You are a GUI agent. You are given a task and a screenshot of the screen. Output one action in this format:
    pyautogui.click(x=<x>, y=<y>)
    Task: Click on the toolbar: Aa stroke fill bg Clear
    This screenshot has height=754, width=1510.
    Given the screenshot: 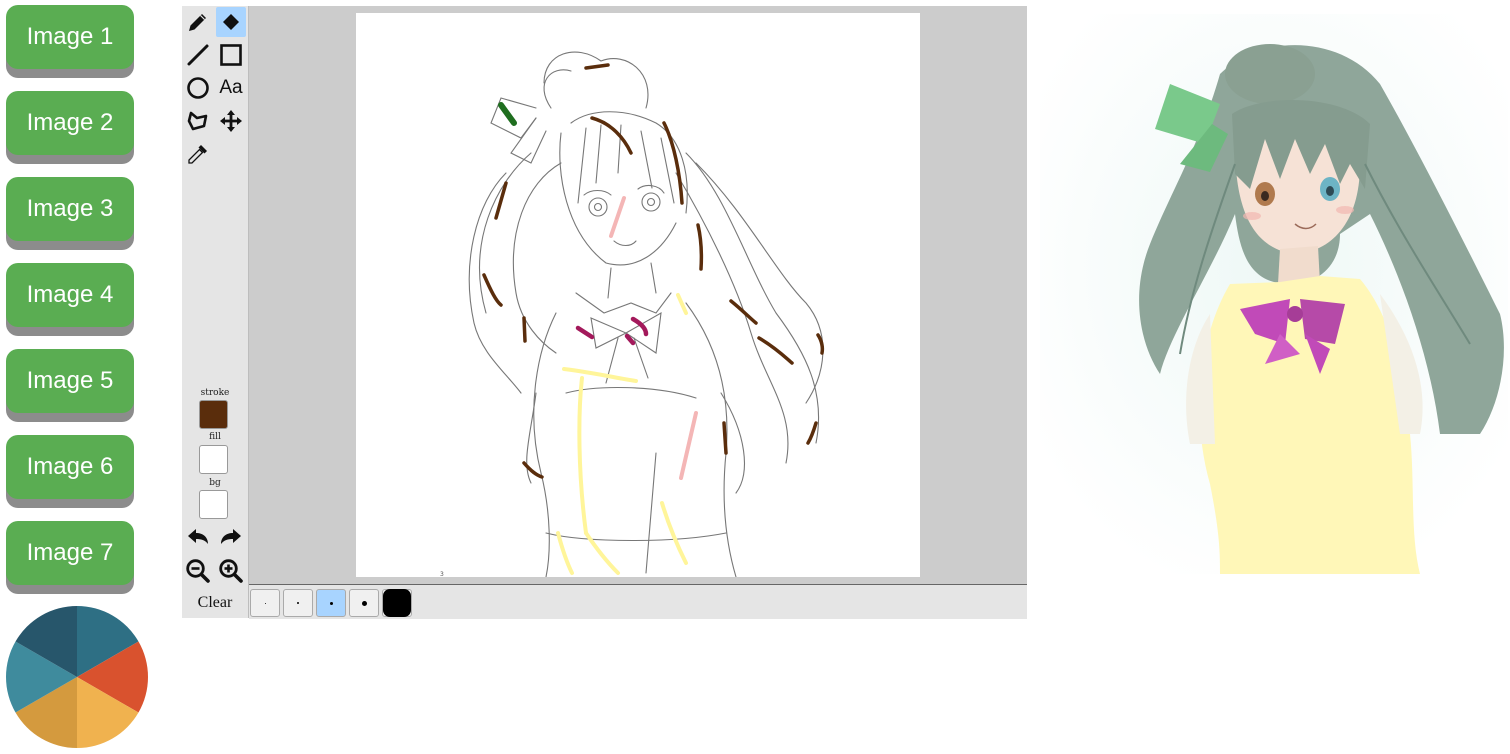 What is the action you would take?
    pyautogui.click(x=215, y=312)
    